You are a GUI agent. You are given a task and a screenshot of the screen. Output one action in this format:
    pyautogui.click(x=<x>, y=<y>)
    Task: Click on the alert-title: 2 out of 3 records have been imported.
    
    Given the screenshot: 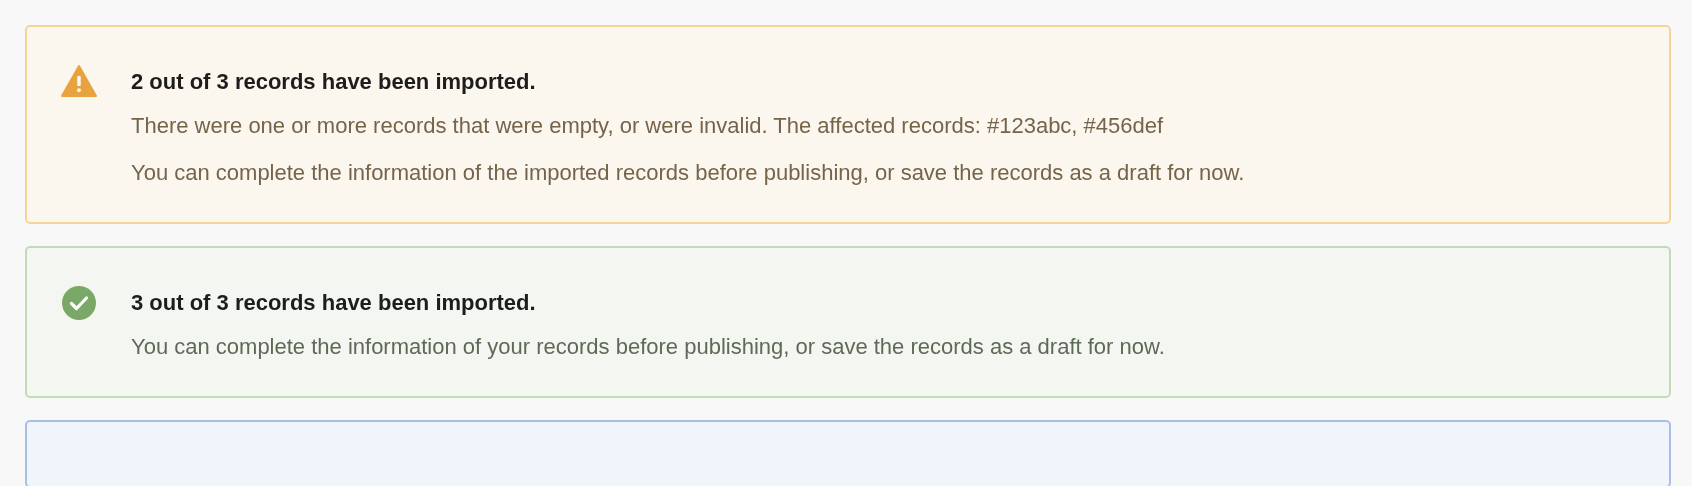 What is the action you would take?
    pyautogui.click(x=334, y=82)
    